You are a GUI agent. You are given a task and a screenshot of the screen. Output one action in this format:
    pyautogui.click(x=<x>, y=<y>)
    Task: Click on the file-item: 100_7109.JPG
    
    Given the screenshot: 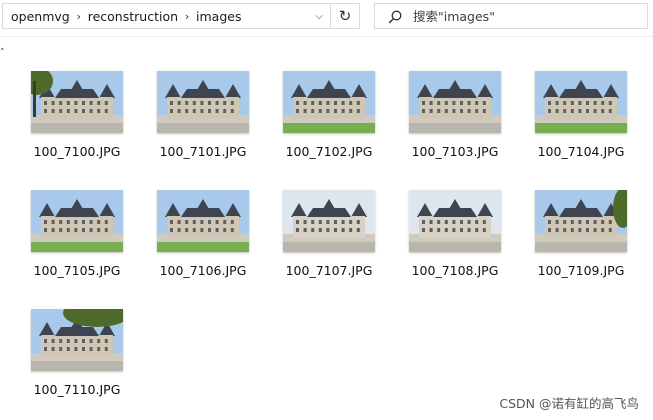 What is the action you would take?
    pyautogui.click(x=576, y=217)
    